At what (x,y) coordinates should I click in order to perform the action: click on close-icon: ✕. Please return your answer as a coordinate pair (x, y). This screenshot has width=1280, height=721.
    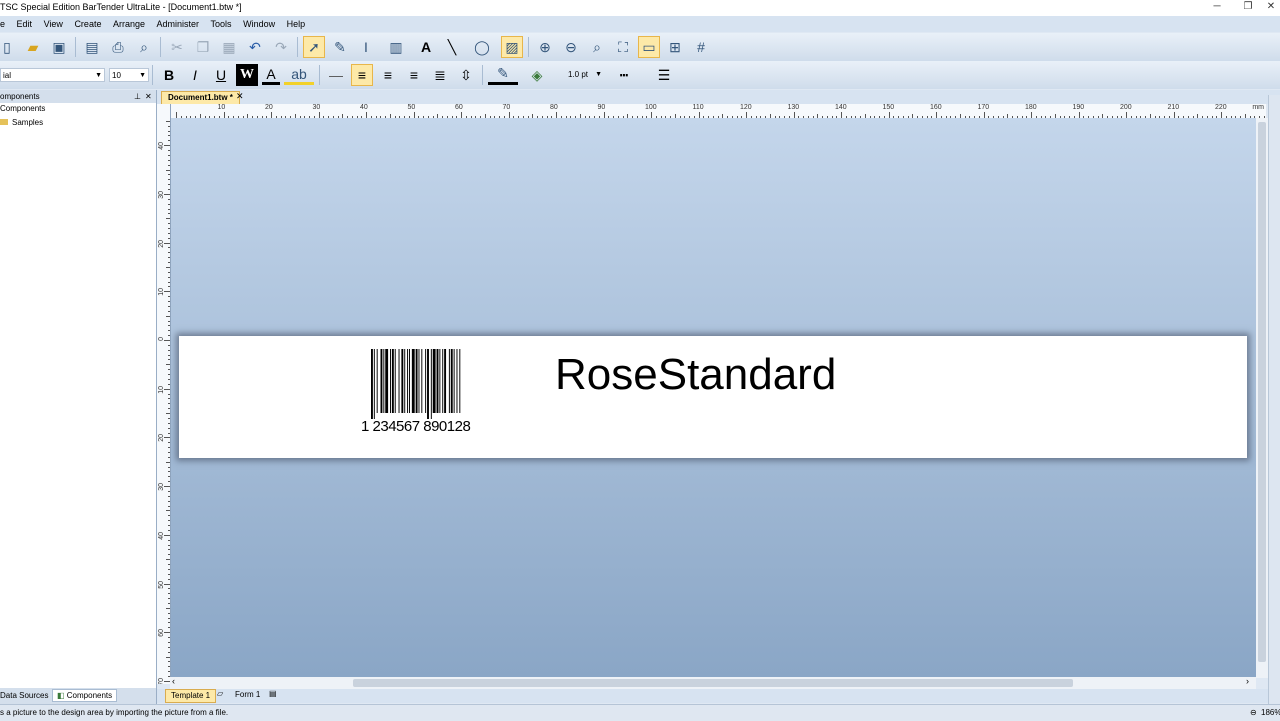
    Looking at the image, I should click on (148, 96).